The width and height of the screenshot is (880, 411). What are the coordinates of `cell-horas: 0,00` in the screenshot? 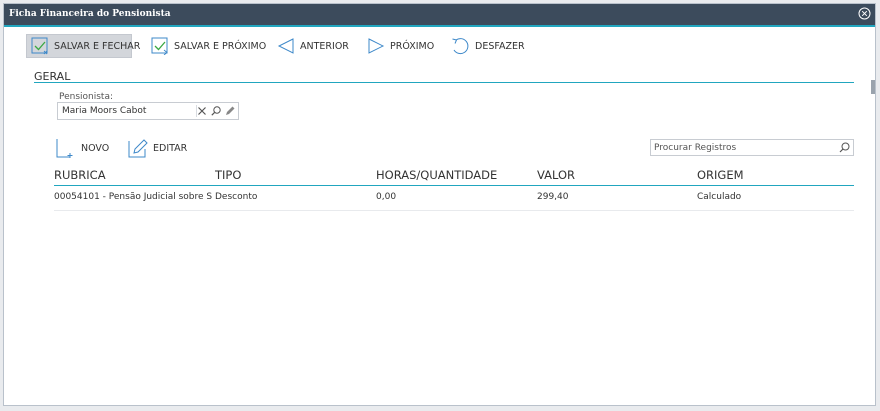 It's located at (386, 197).